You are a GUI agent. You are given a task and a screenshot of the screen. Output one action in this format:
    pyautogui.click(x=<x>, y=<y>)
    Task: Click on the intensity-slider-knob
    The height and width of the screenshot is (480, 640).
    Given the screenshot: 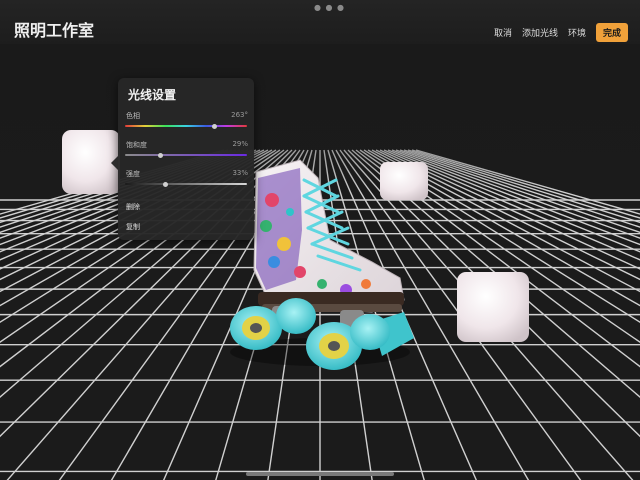 What is the action you would take?
    pyautogui.click(x=165, y=184)
    